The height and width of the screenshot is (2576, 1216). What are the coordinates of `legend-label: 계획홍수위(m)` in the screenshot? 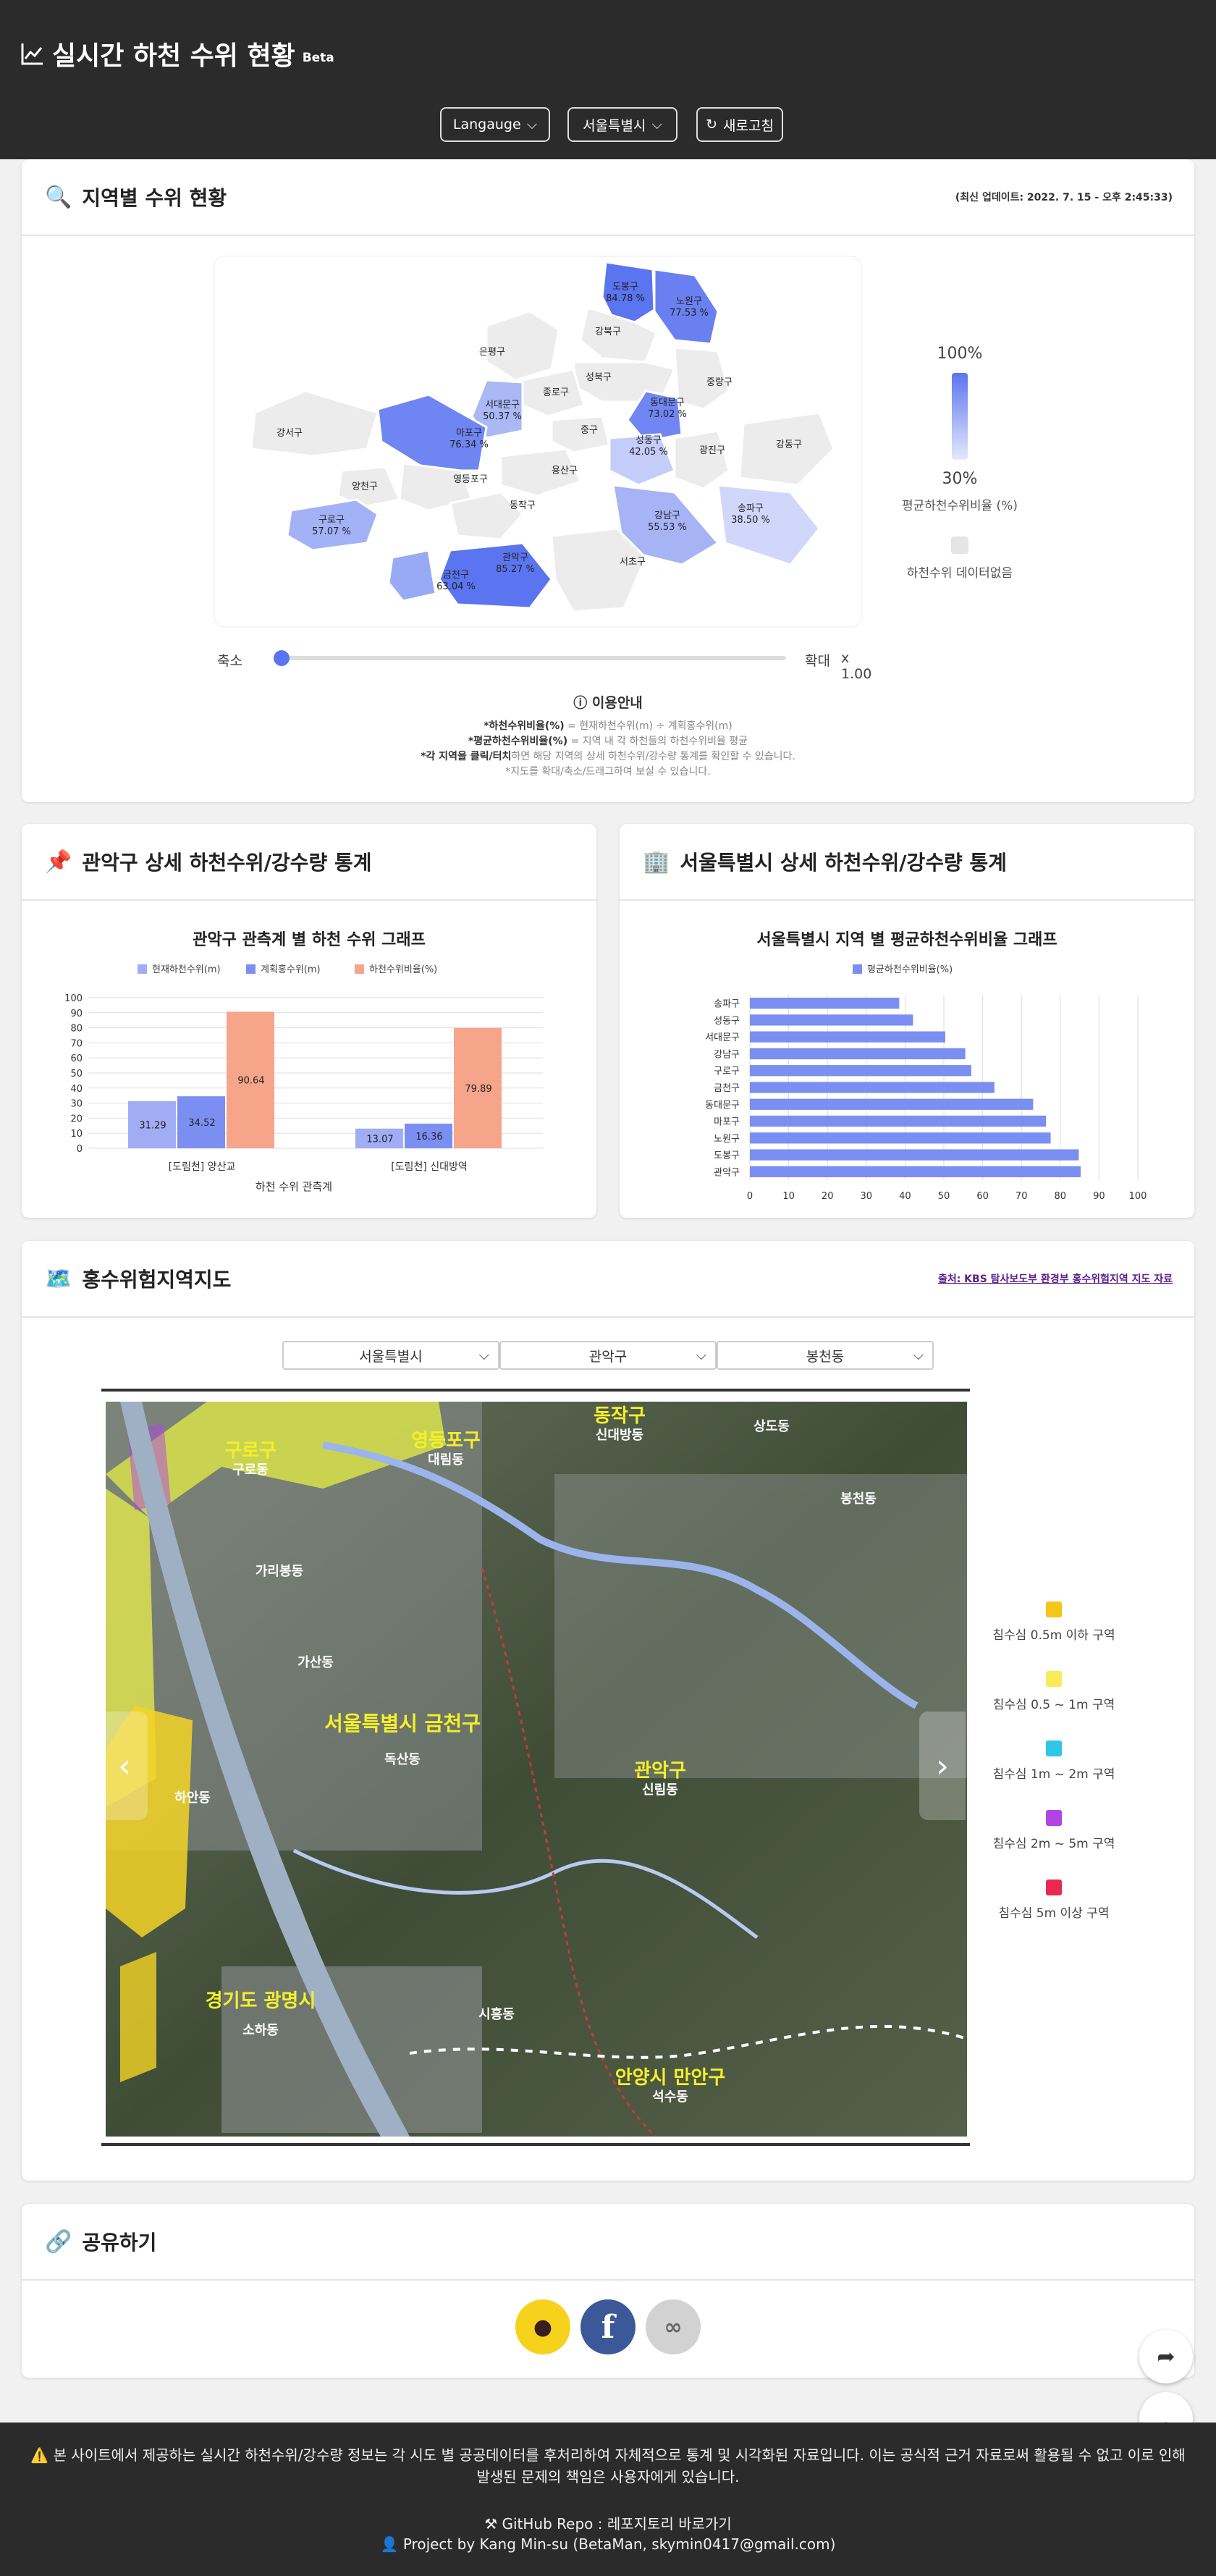 It's located at (291, 969).